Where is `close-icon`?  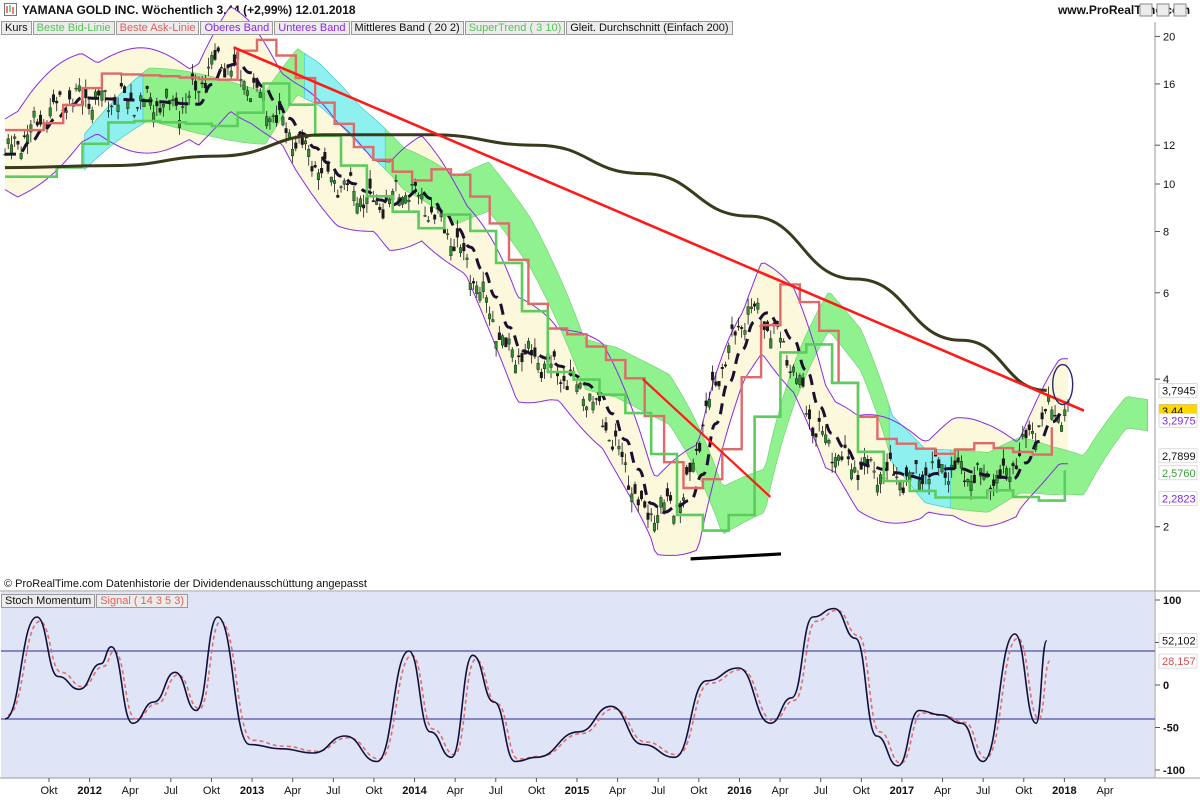
close-icon is located at coordinates (1180, 10).